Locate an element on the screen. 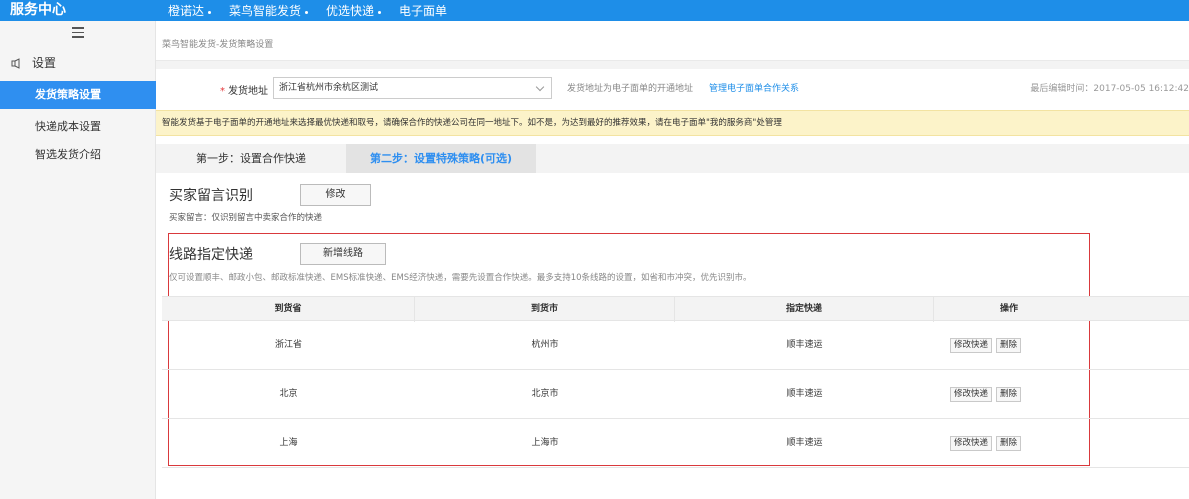  header-province: 到货省 is located at coordinates (288, 309).